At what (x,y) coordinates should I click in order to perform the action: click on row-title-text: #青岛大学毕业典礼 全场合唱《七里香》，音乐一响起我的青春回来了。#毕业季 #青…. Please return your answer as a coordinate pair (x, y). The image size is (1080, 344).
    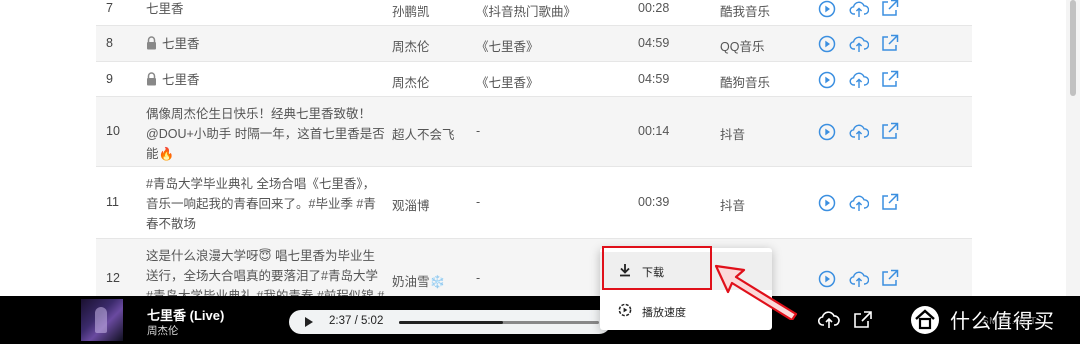
    Looking at the image, I should click on (261, 204).